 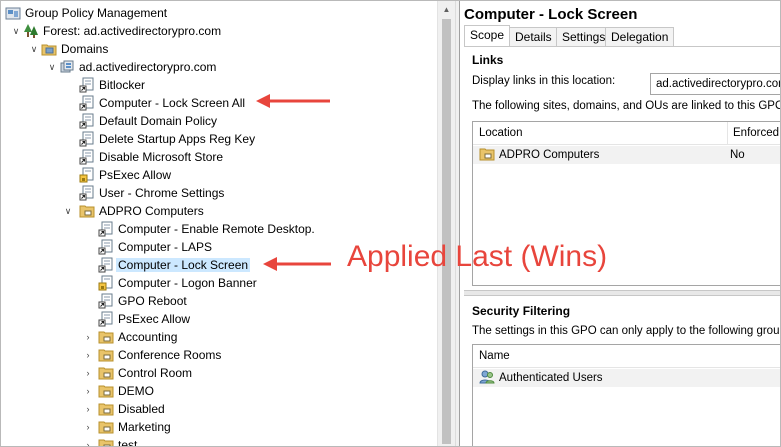 I want to click on tree-gpo-link: Computer - LAPS, so click(x=155, y=247).